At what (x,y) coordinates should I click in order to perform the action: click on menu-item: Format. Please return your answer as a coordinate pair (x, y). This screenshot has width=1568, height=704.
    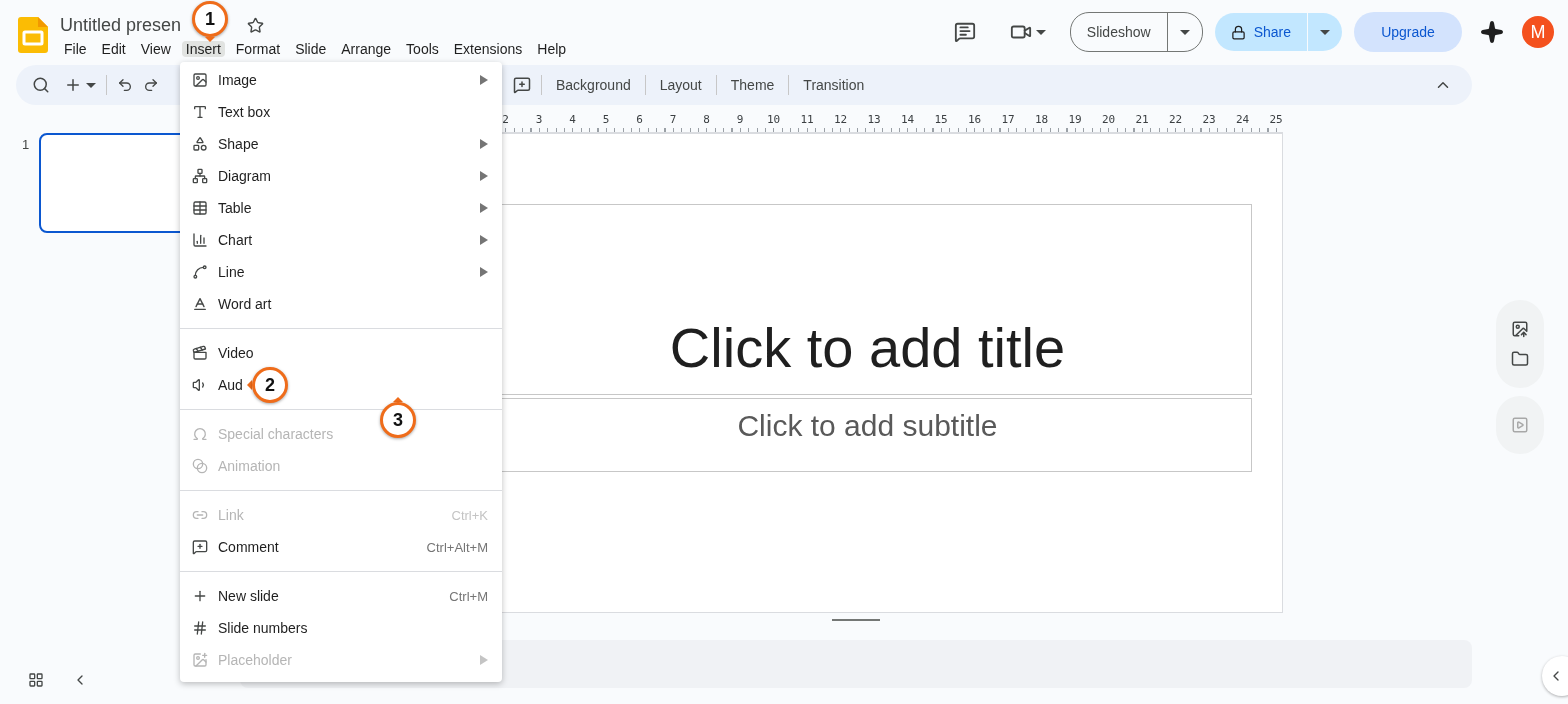
    Looking at the image, I should click on (258, 49).